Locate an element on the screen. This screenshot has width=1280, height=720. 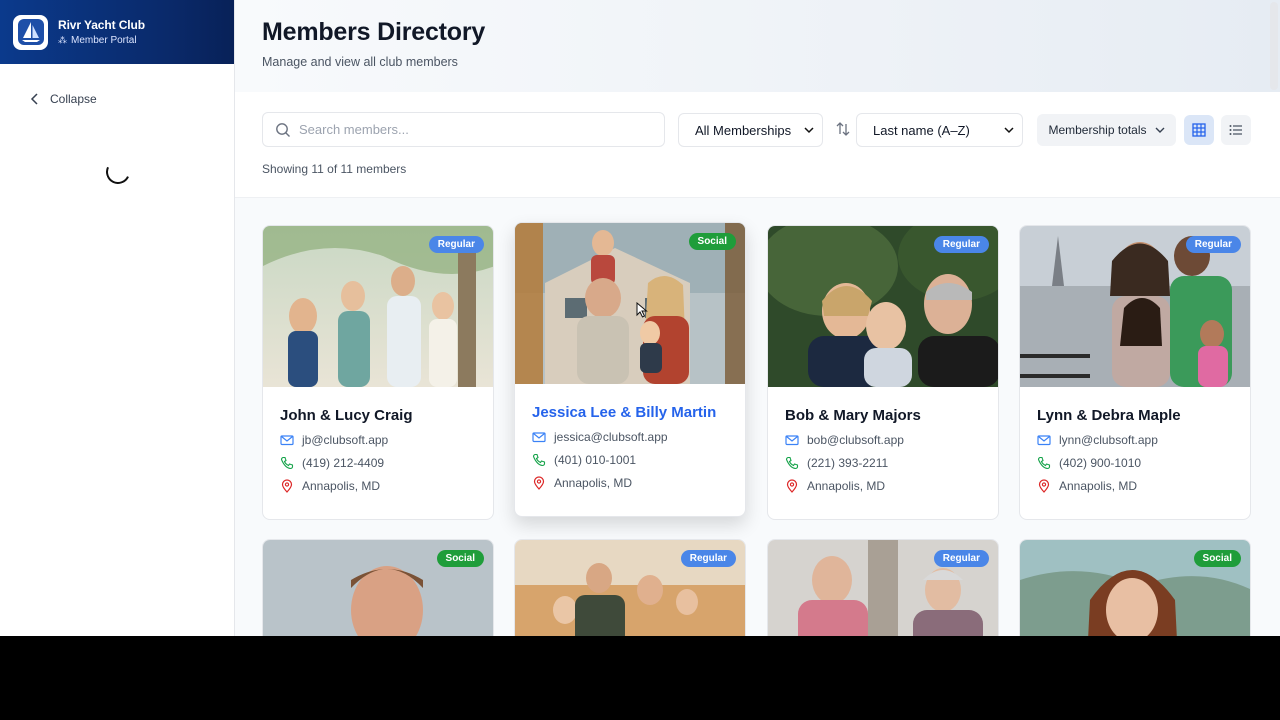
member-email-row: bob@clubsoft.app is located at coordinates (891, 440).